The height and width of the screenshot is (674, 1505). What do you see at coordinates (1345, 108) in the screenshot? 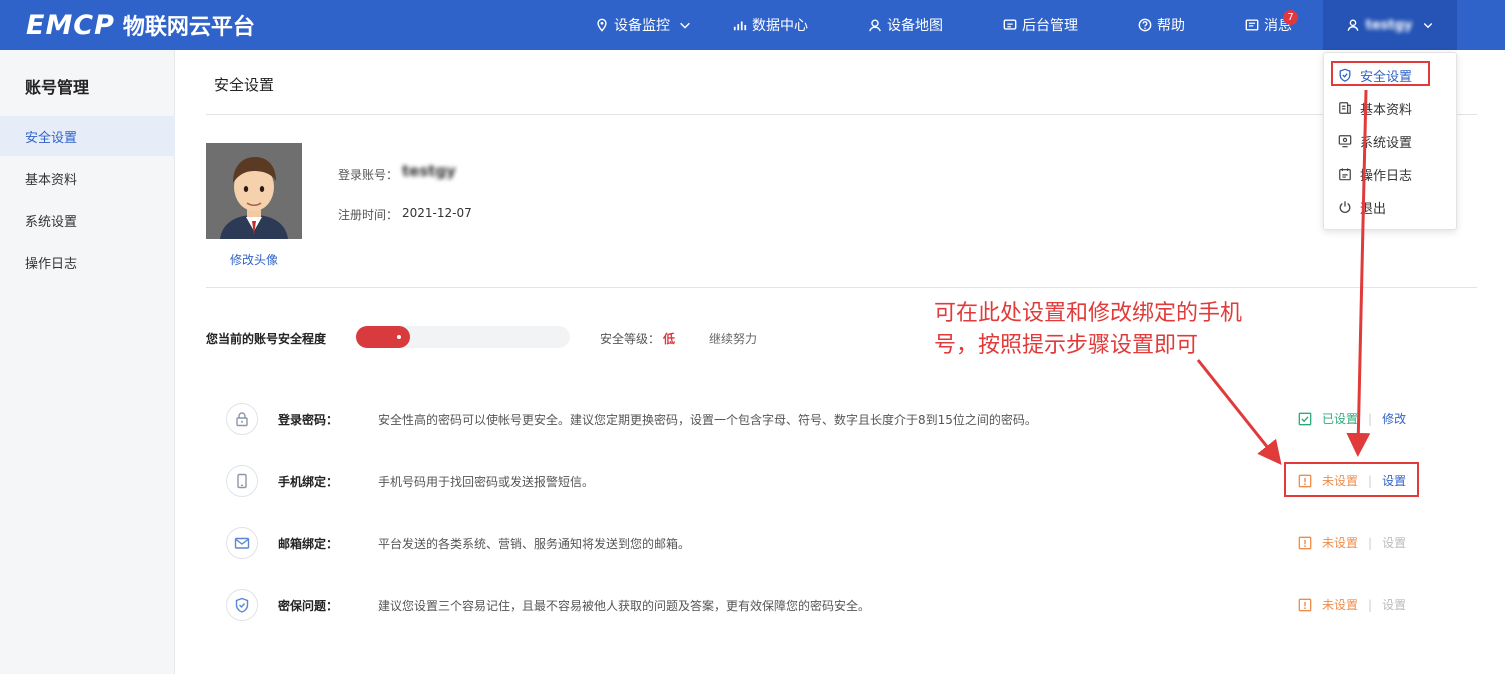
I see `profile-icon` at bounding box center [1345, 108].